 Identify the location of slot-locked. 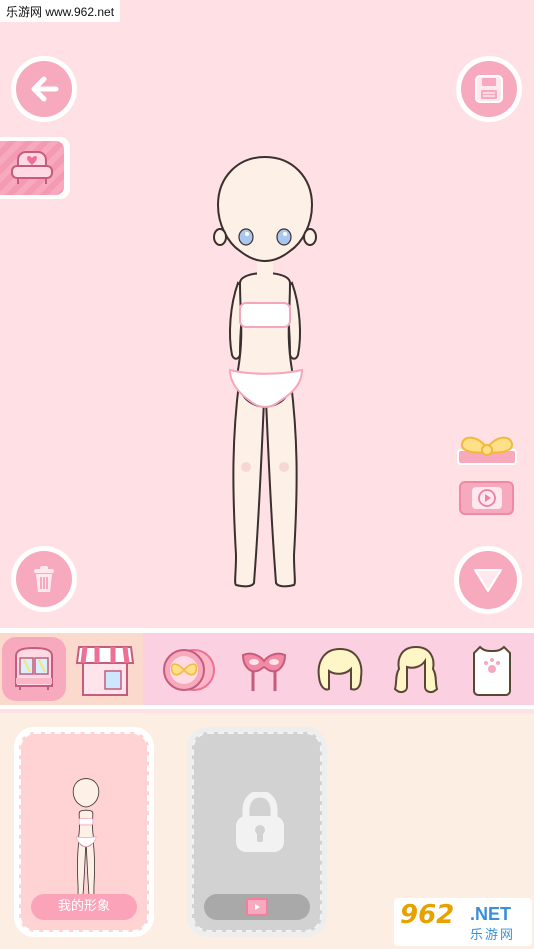
(257, 832).